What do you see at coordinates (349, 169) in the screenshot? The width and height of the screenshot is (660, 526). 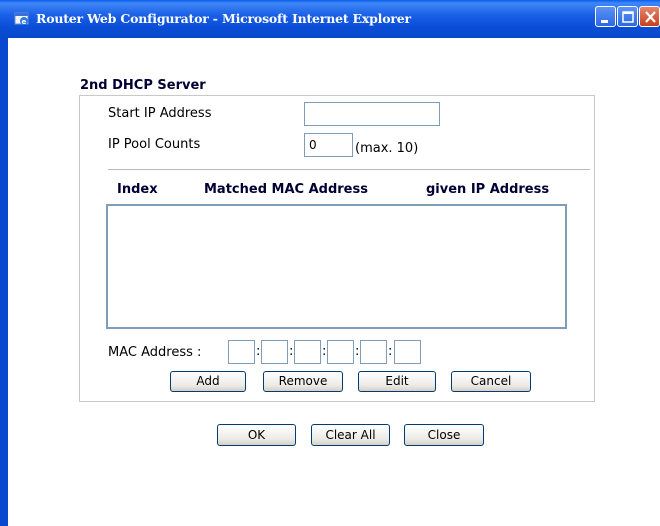 I see `divider` at bounding box center [349, 169].